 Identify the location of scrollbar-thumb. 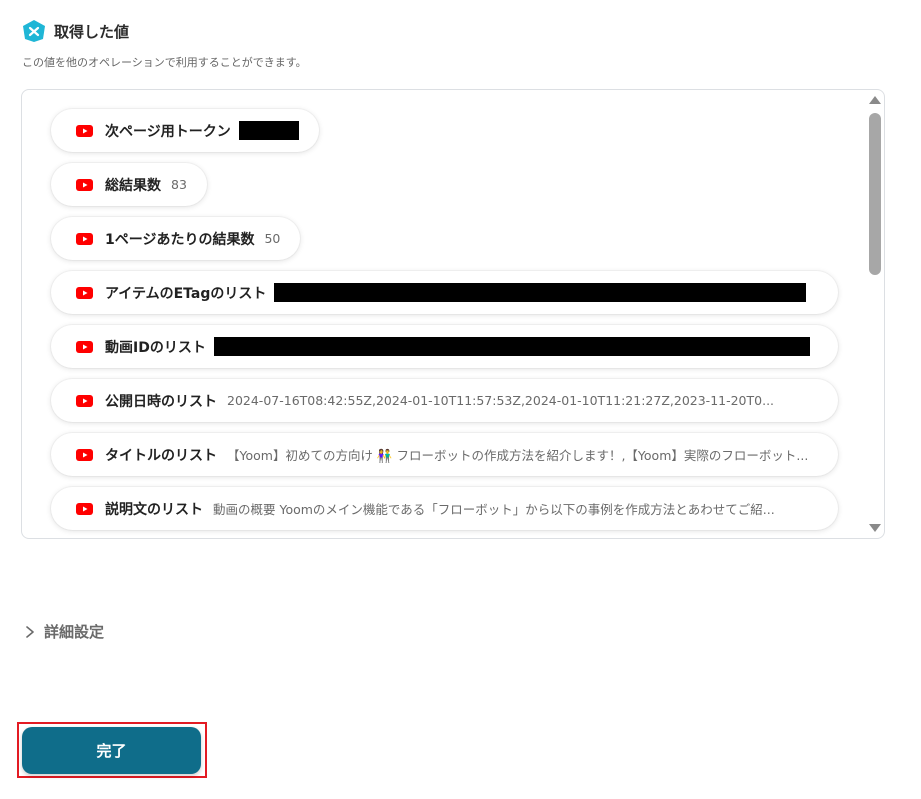
(875, 194).